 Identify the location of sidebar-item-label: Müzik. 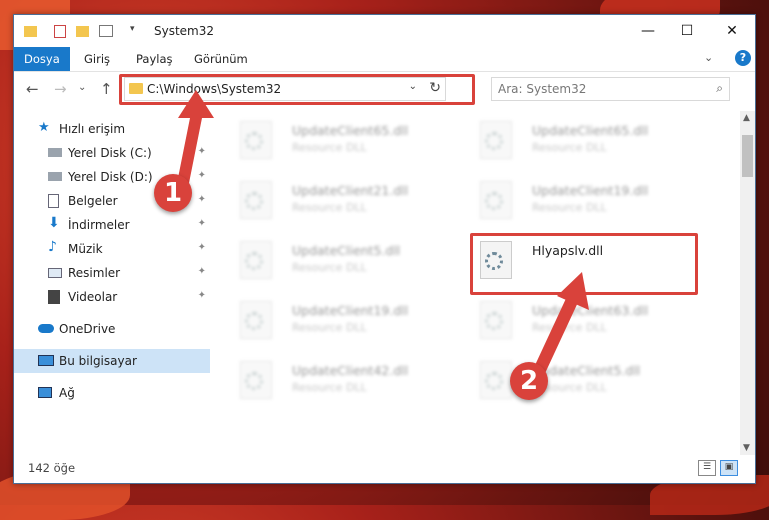
(85, 249).